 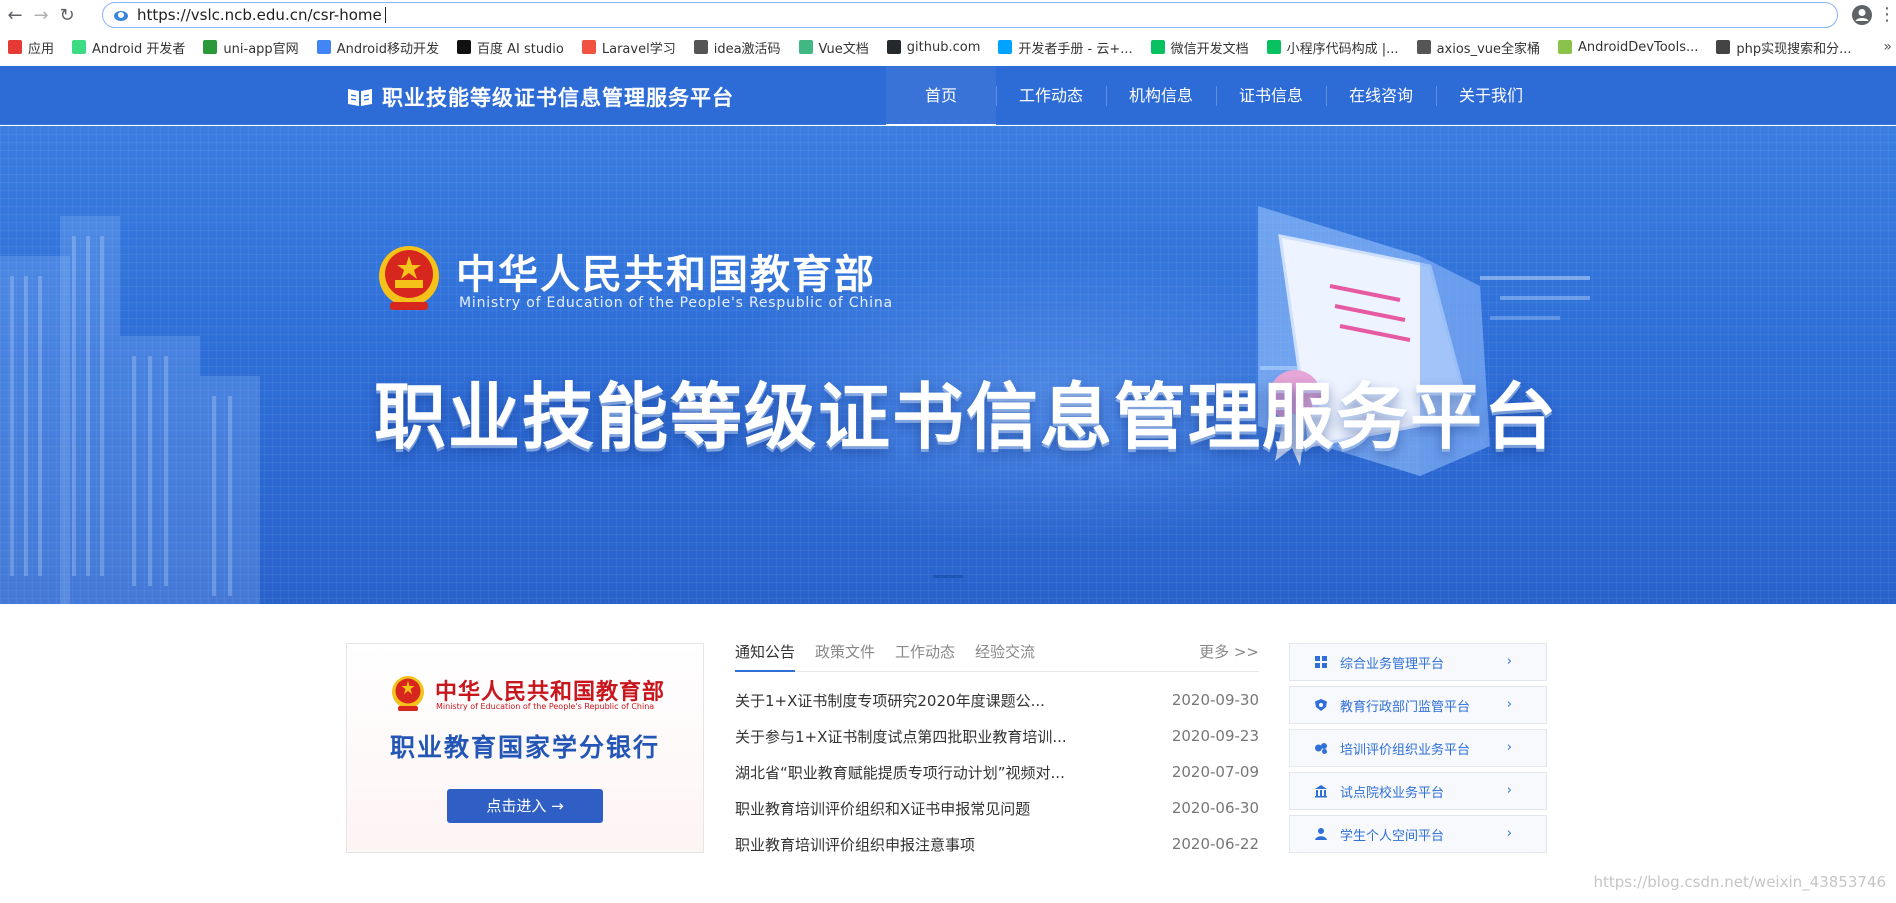 What do you see at coordinates (638, 49) in the screenshot?
I see `bookmark-label: Laravel学习` at bounding box center [638, 49].